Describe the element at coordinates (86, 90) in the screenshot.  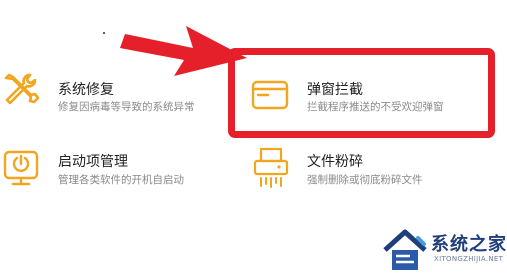
I see `tool-title: 系统修复` at that location.